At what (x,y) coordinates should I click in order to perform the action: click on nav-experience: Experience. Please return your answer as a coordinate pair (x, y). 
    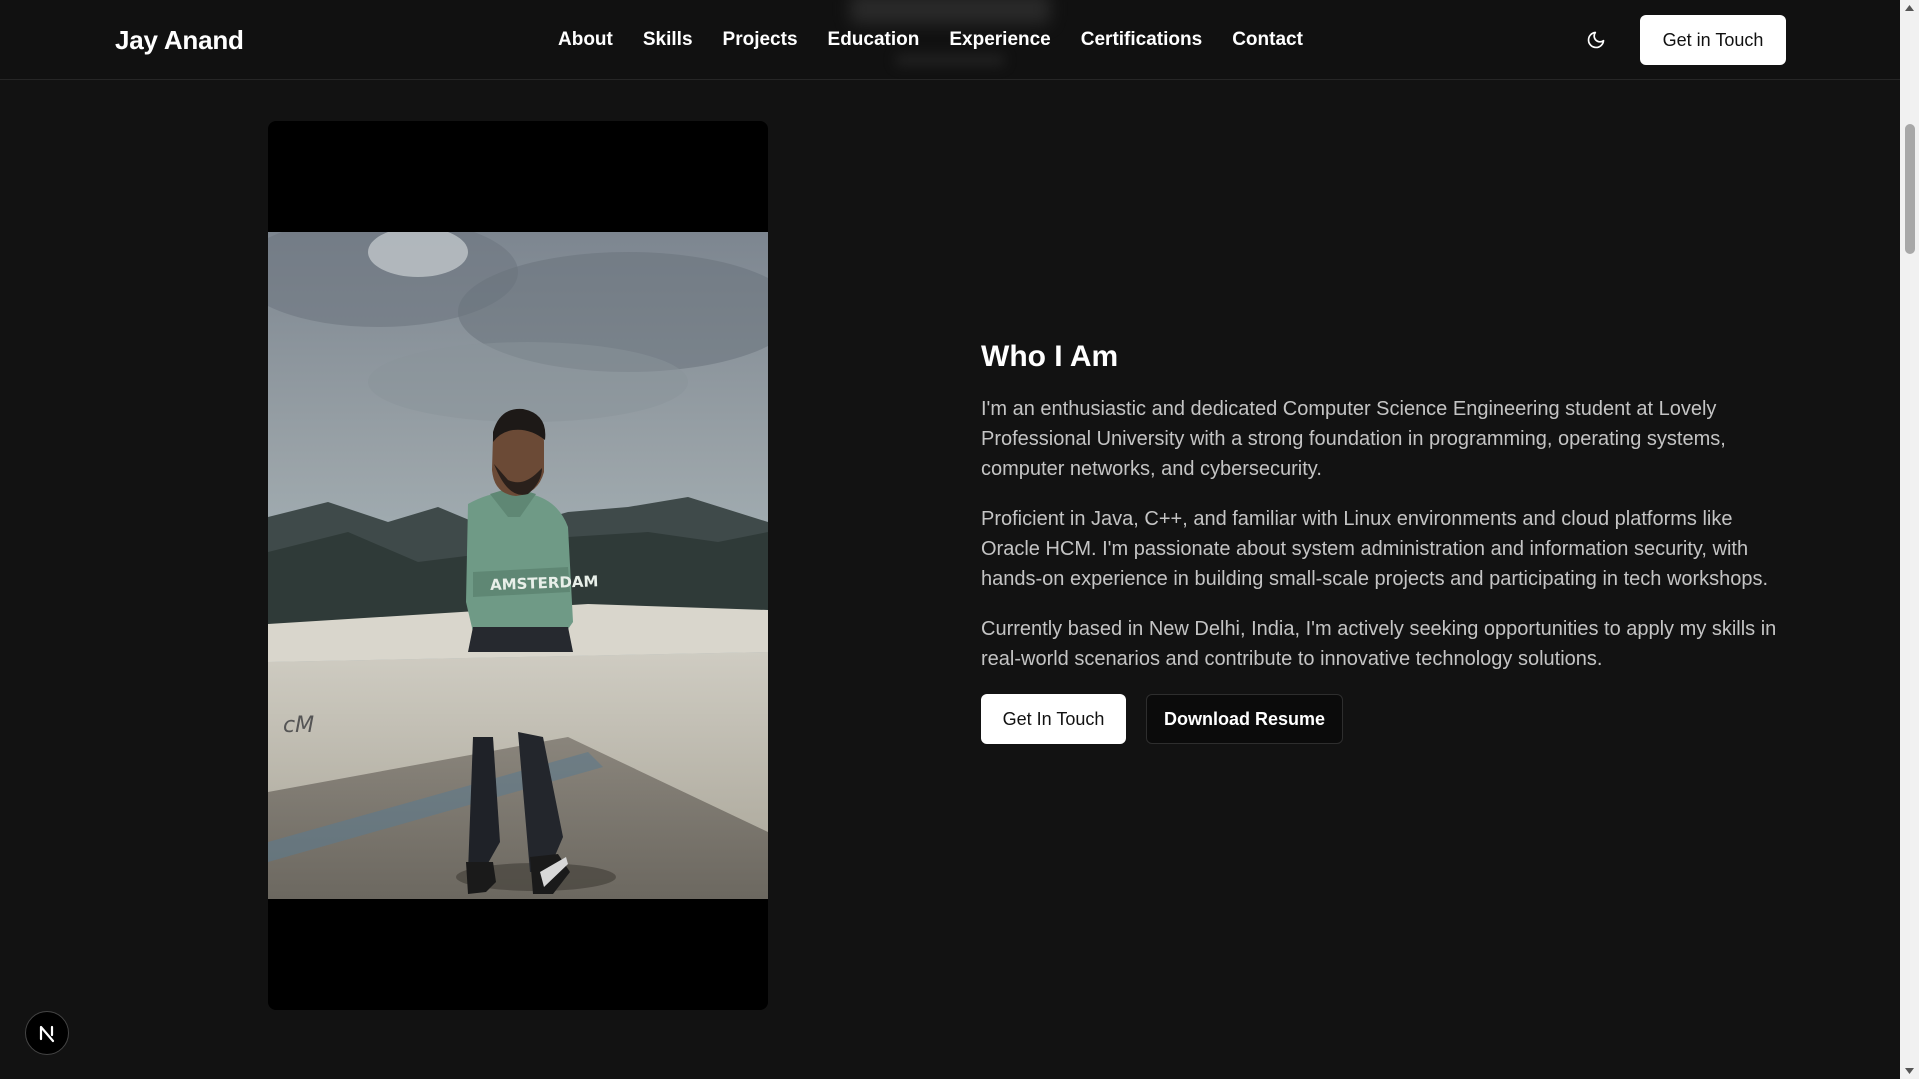
    Looking at the image, I should click on (999, 40).